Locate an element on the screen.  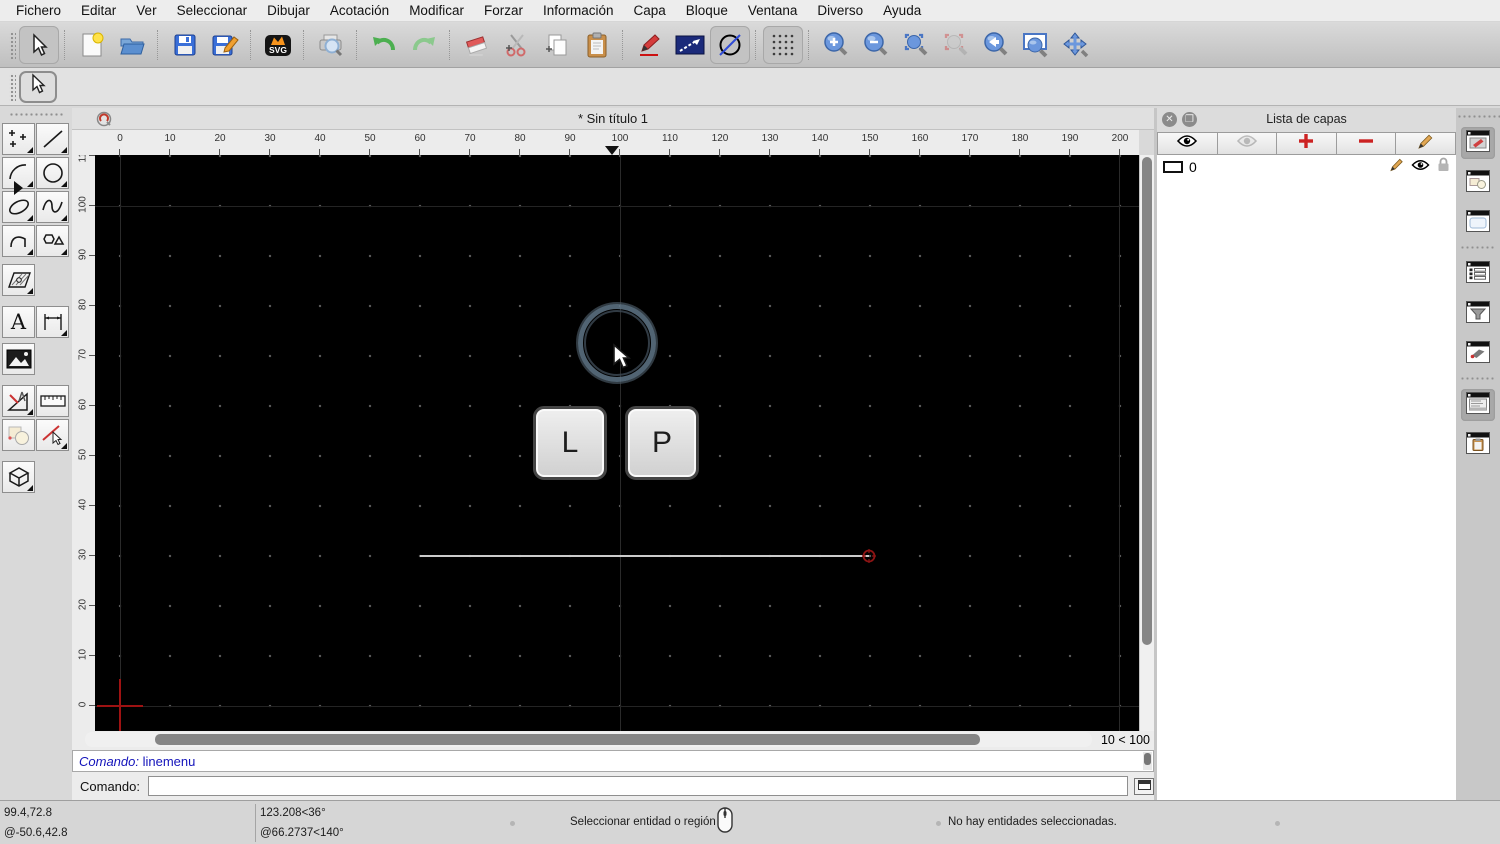
spline-tool-button is located at coordinates (52, 207).